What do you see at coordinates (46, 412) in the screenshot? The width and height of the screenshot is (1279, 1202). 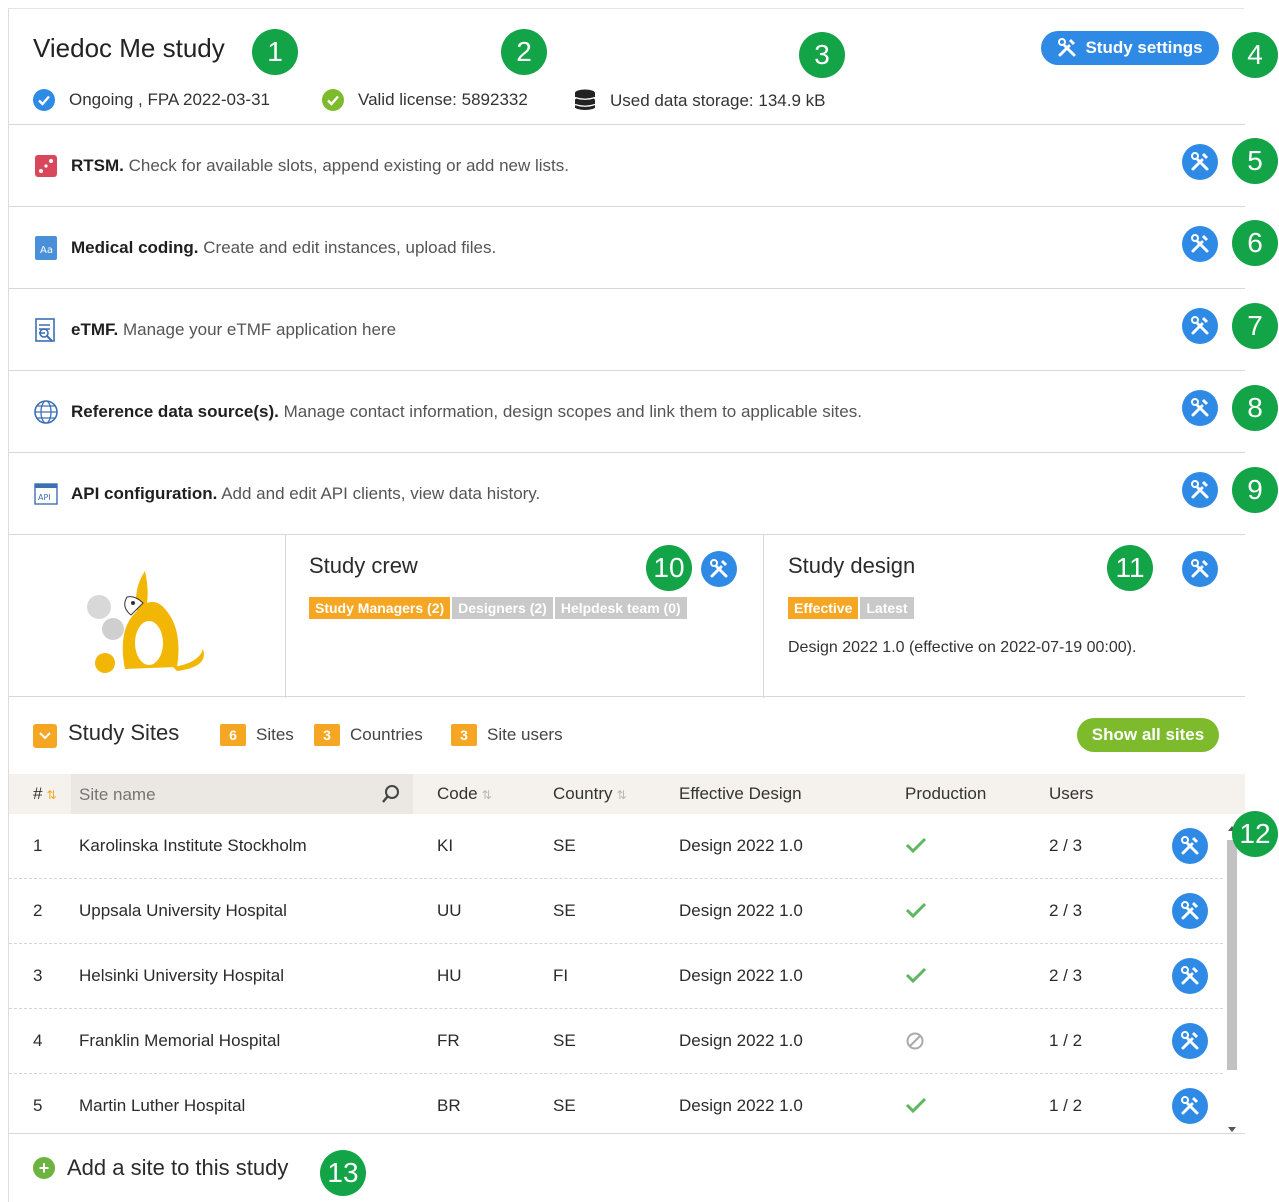 I see `globe-icon` at bounding box center [46, 412].